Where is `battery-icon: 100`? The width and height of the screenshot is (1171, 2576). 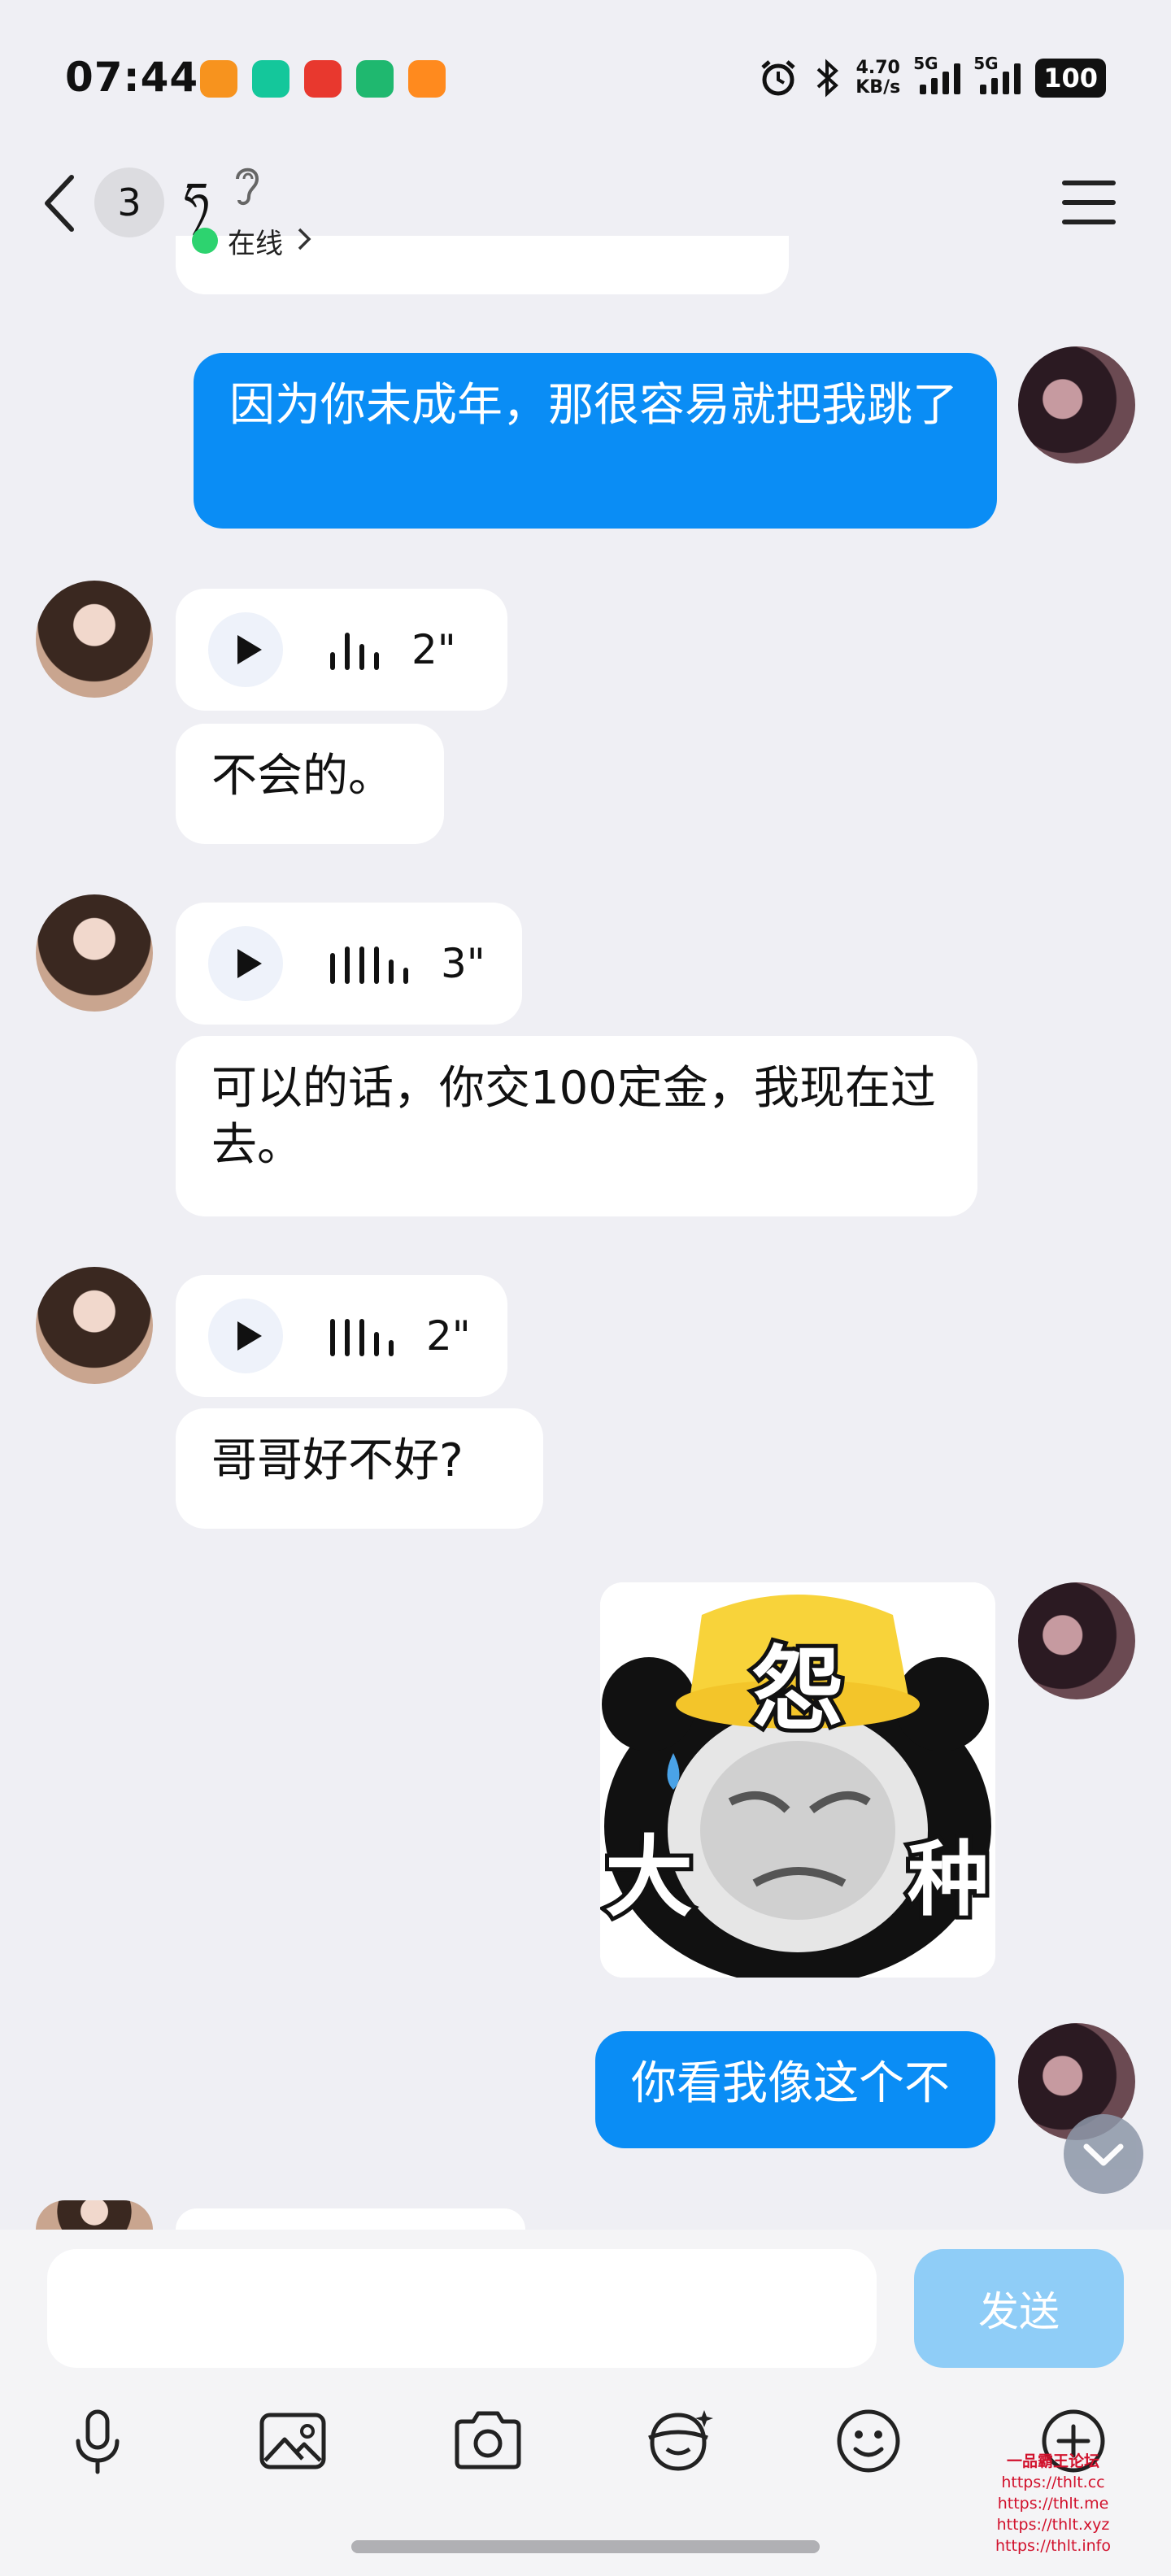 battery-icon: 100 is located at coordinates (1070, 78).